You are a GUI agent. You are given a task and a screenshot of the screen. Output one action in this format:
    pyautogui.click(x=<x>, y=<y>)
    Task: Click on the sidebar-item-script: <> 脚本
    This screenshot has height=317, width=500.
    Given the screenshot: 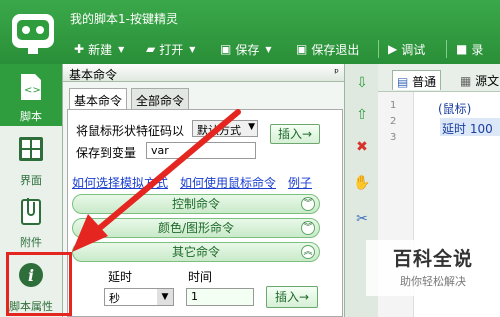 What is the action you would take?
    pyautogui.click(x=31, y=95)
    